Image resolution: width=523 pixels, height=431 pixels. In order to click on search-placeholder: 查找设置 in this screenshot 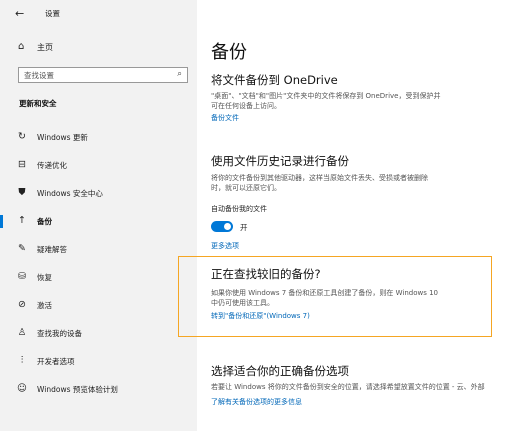, I will do `click(39, 75)`.